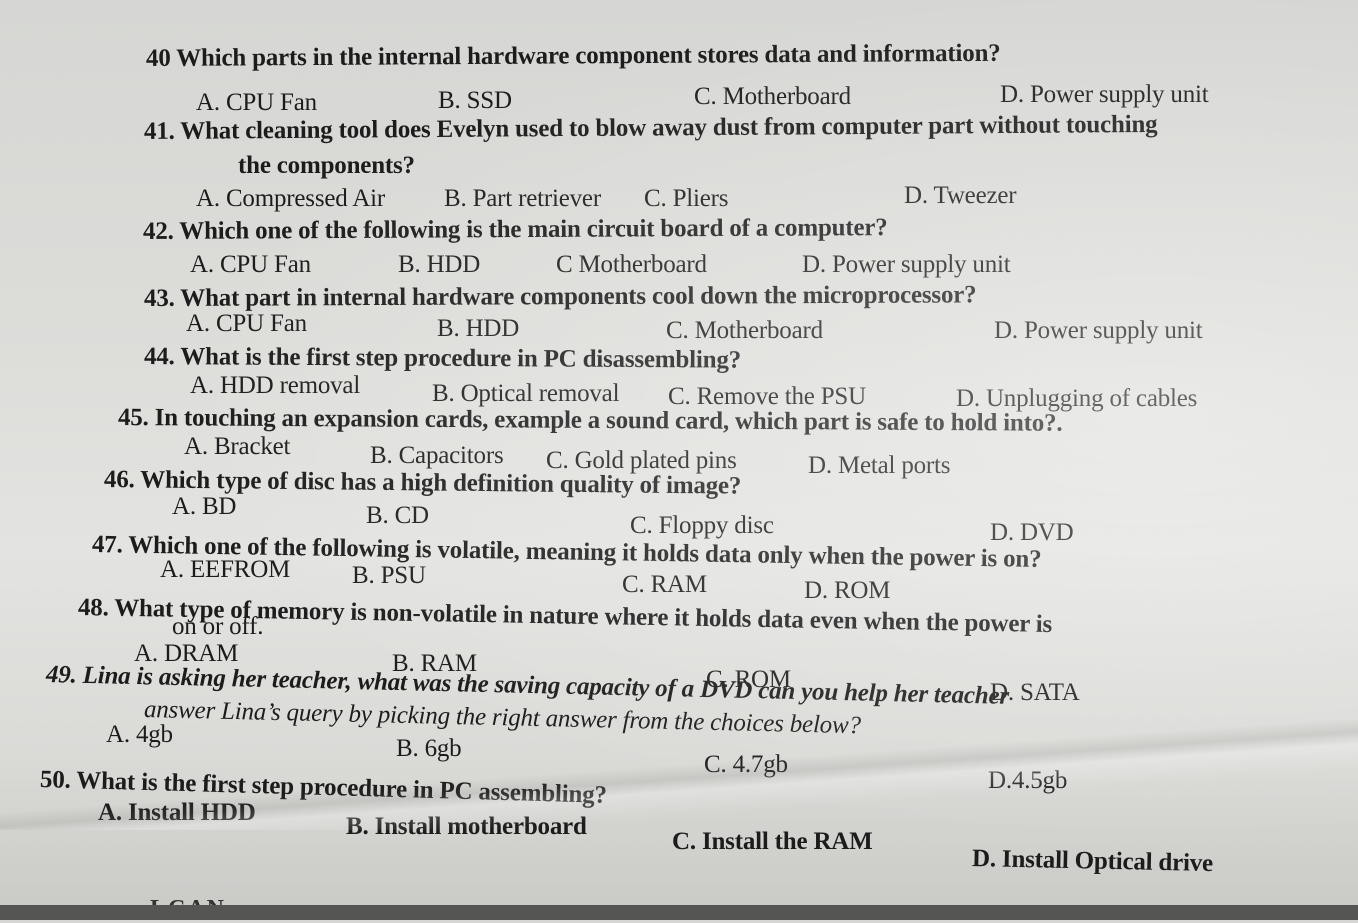 The height and width of the screenshot is (923, 1358). Describe the element at coordinates (1098, 330) in the screenshot. I see `q43-option-d: D. Power supply unit` at that location.